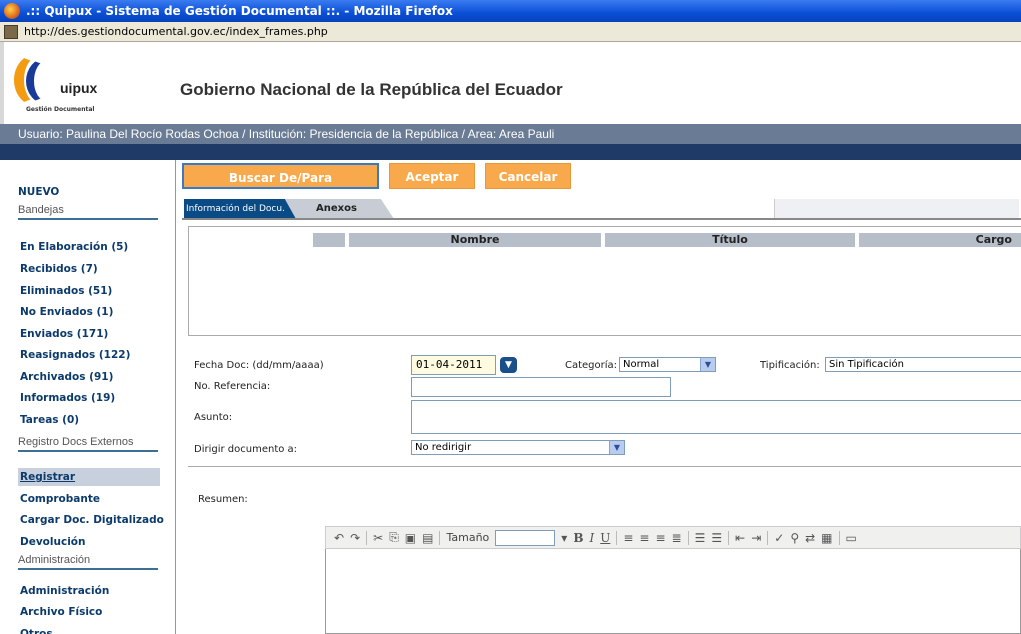 Image resolution: width=1021 pixels, height=634 pixels. Describe the element at coordinates (541, 387) in the screenshot. I see `referencia-input` at that location.